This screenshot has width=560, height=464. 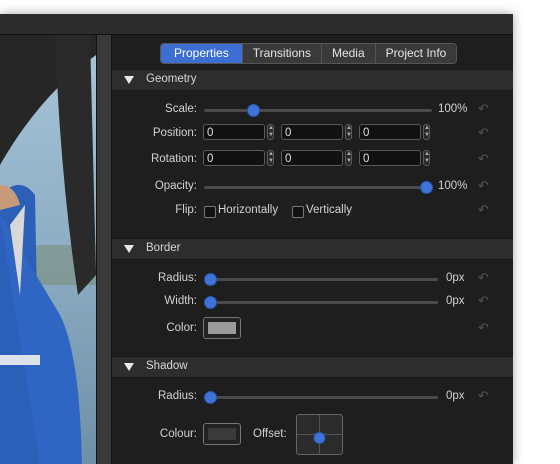 I want to click on scale-value: 100%, so click(x=453, y=109).